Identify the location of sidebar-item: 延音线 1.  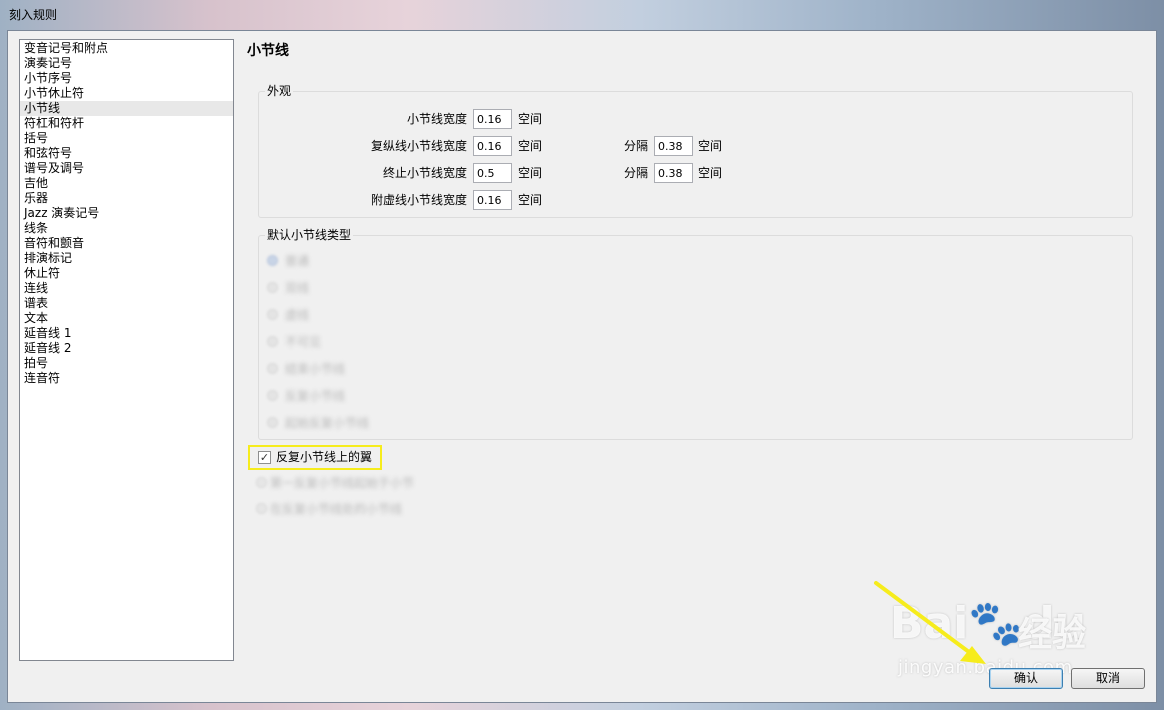
(126, 333).